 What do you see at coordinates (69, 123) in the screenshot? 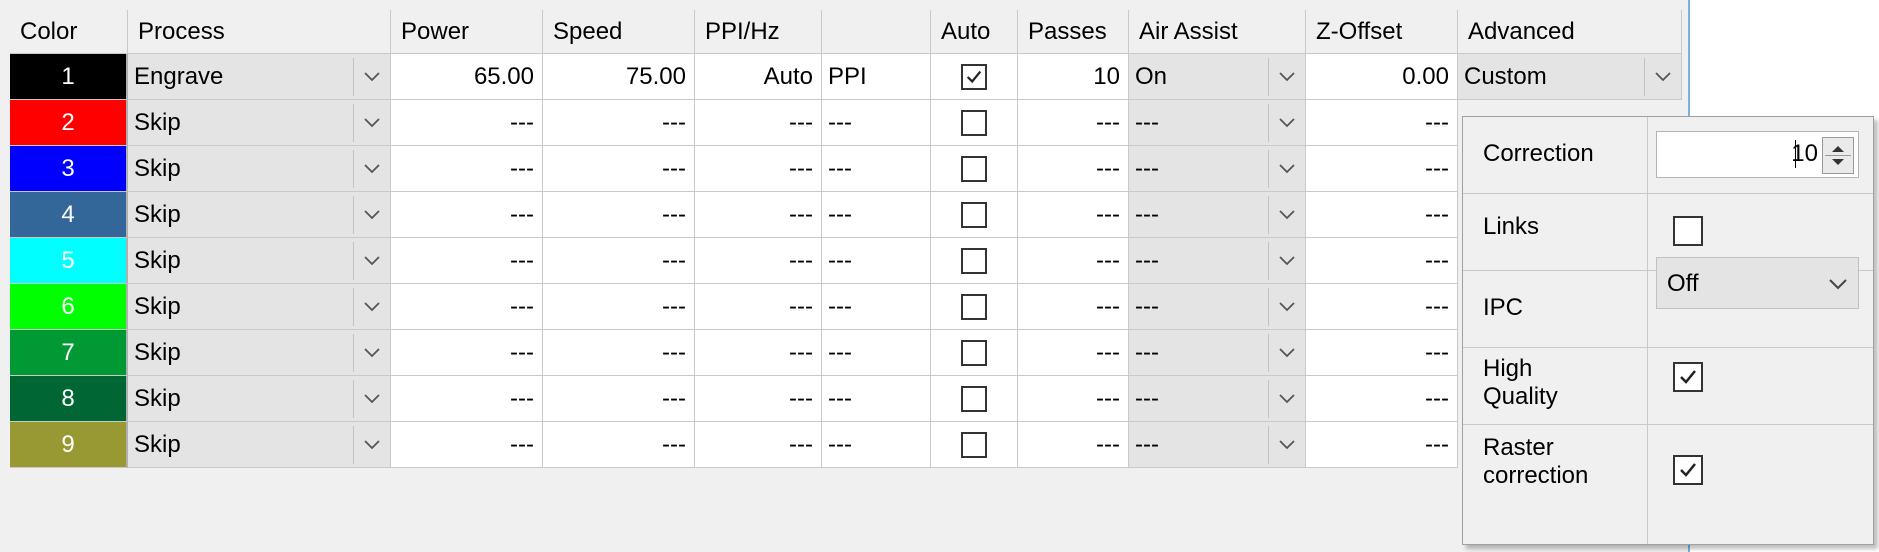
I see `color-swatch: 2` at bounding box center [69, 123].